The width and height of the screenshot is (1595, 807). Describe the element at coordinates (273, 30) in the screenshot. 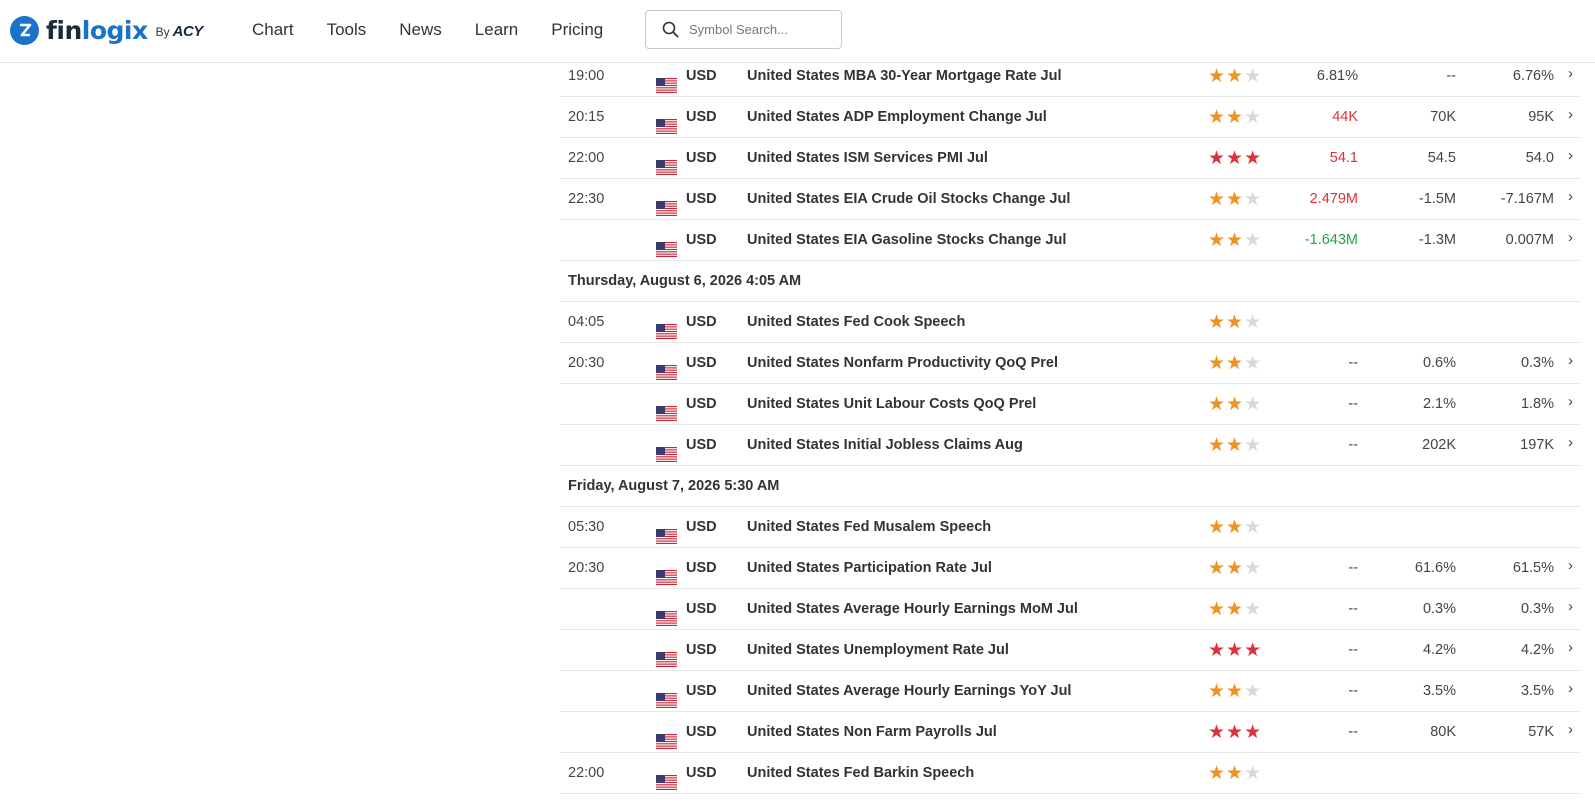

I see `nav-chart: Chart` at that location.